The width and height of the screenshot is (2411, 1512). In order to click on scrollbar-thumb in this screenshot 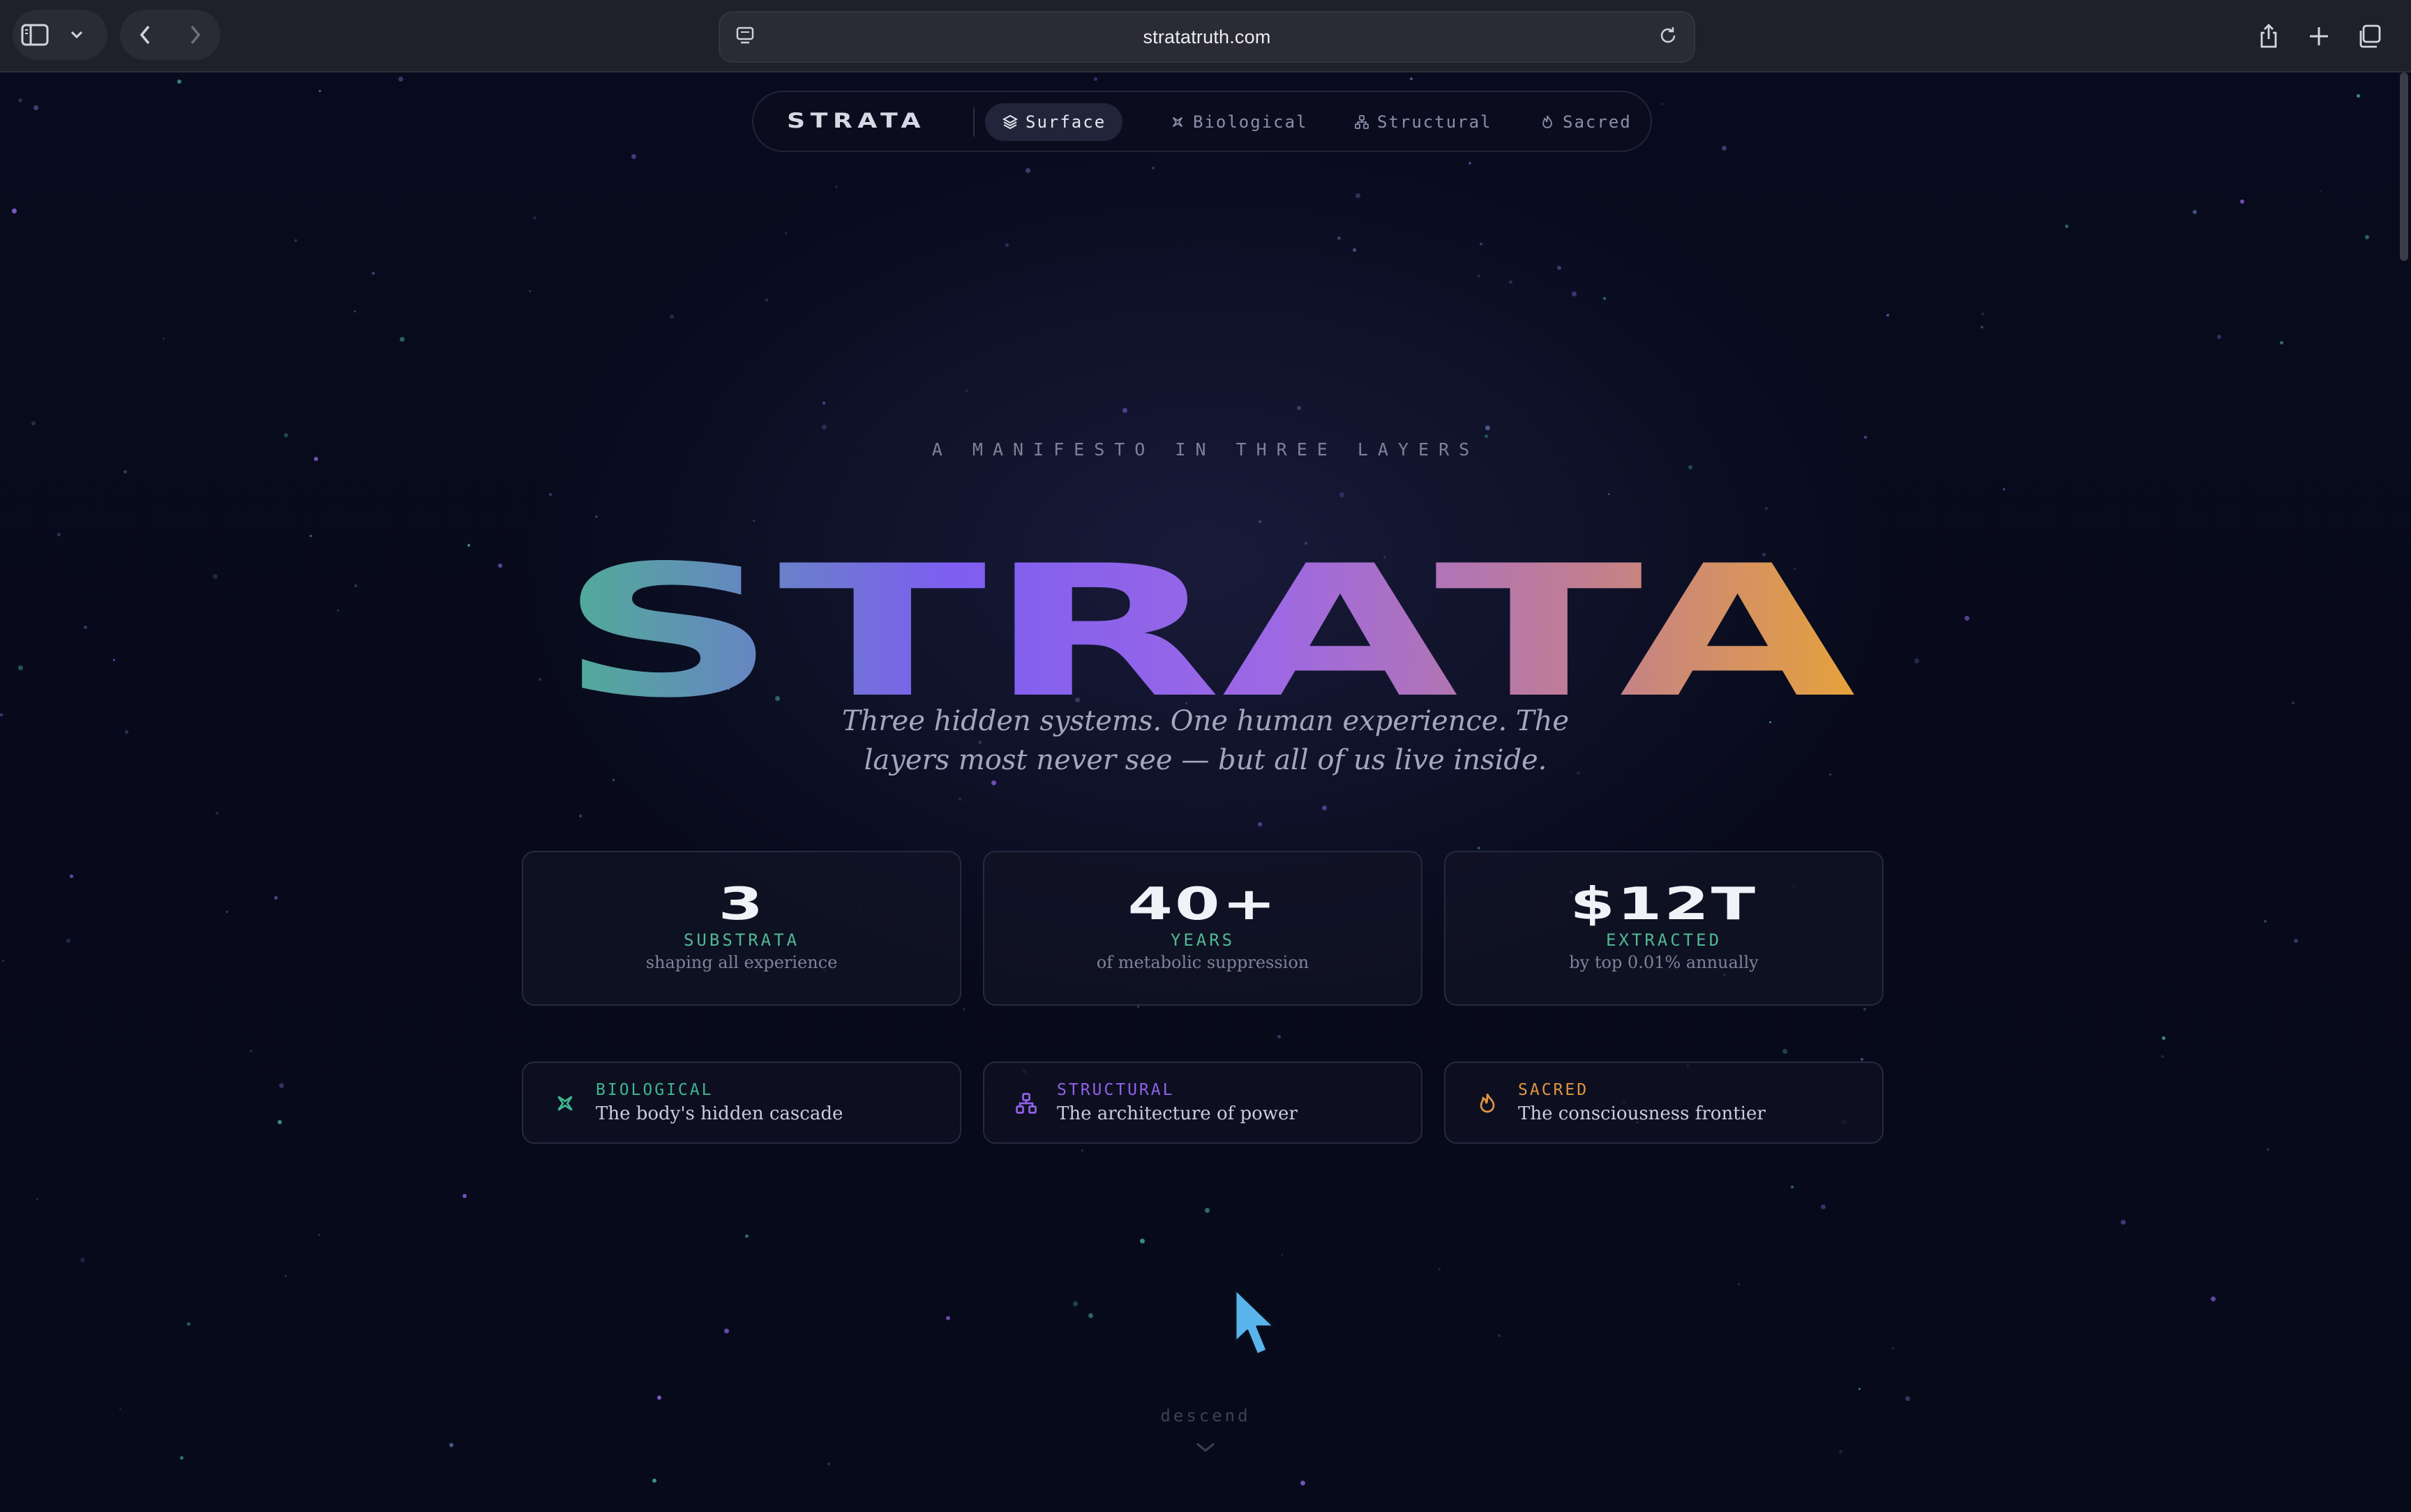, I will do `click(2404, 167)`.